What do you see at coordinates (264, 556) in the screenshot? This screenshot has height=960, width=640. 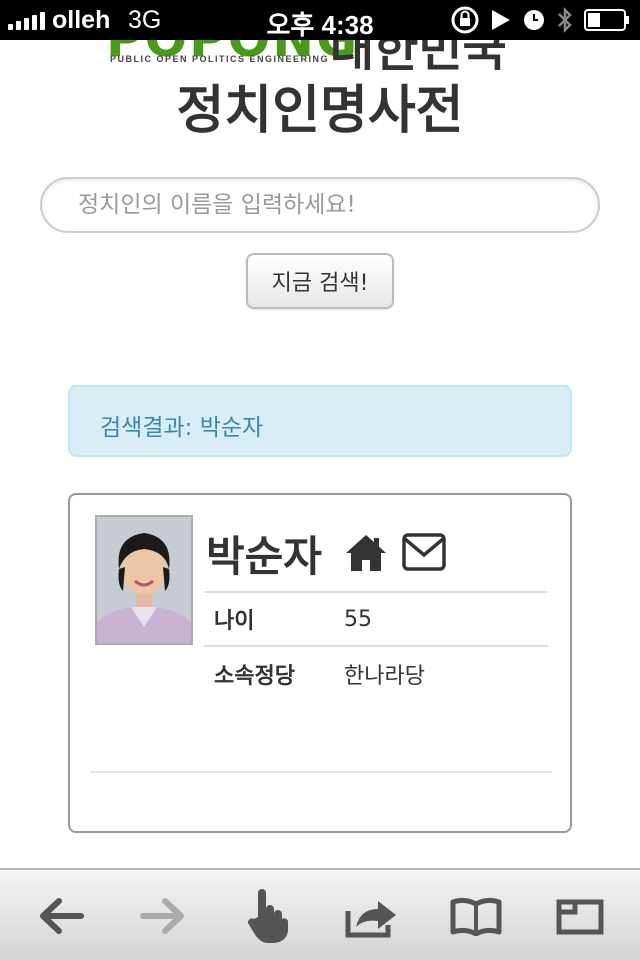 I see `politician-name: 박순자` at bounding box center [264, 556].